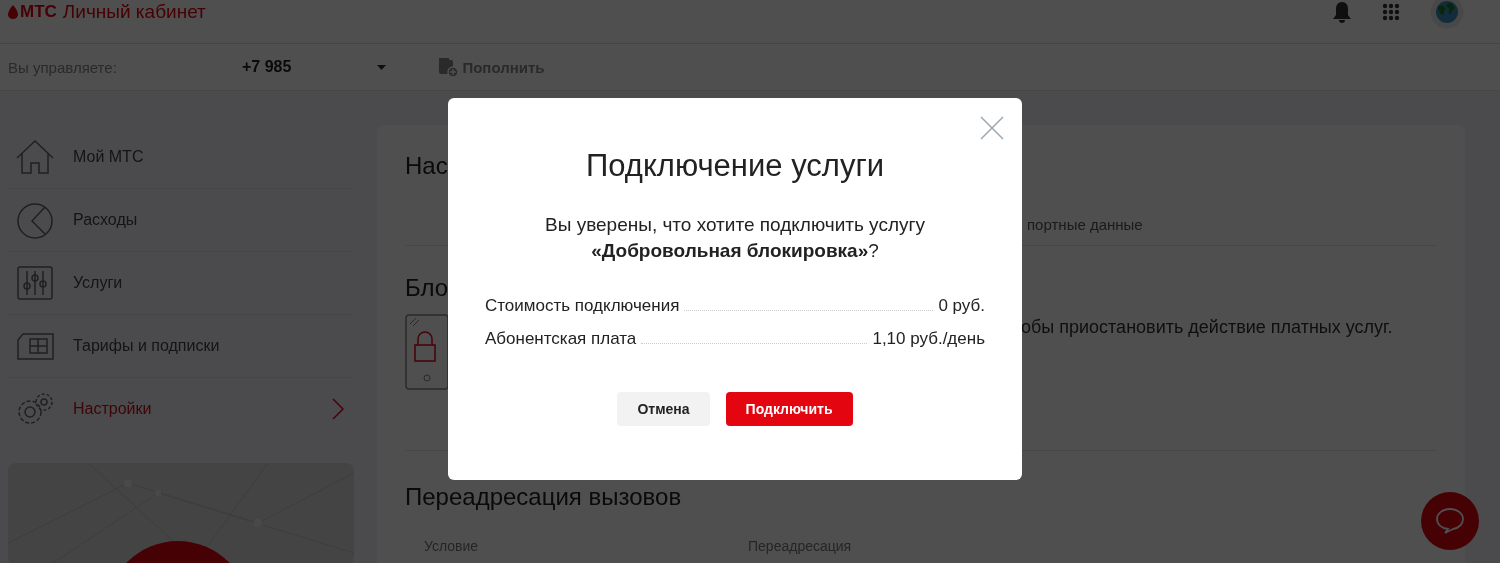  Describe the element at coordinates (1450, 521) in the screenshot. I see `chat-bubble-icon` at that location.